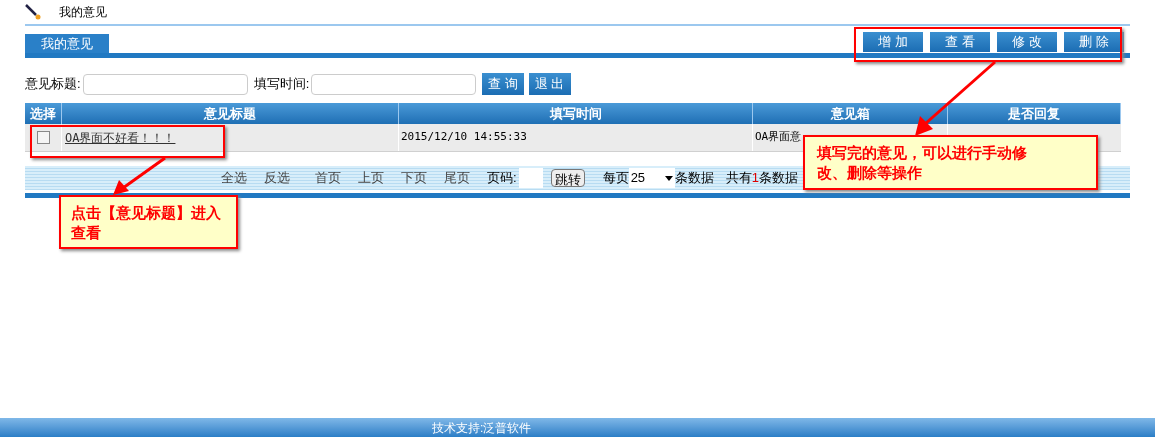 The width and height of the screenshot is (1155, 437). I want to click on callout-note: 点击【意见标题】进入查看, so click(148, 222).